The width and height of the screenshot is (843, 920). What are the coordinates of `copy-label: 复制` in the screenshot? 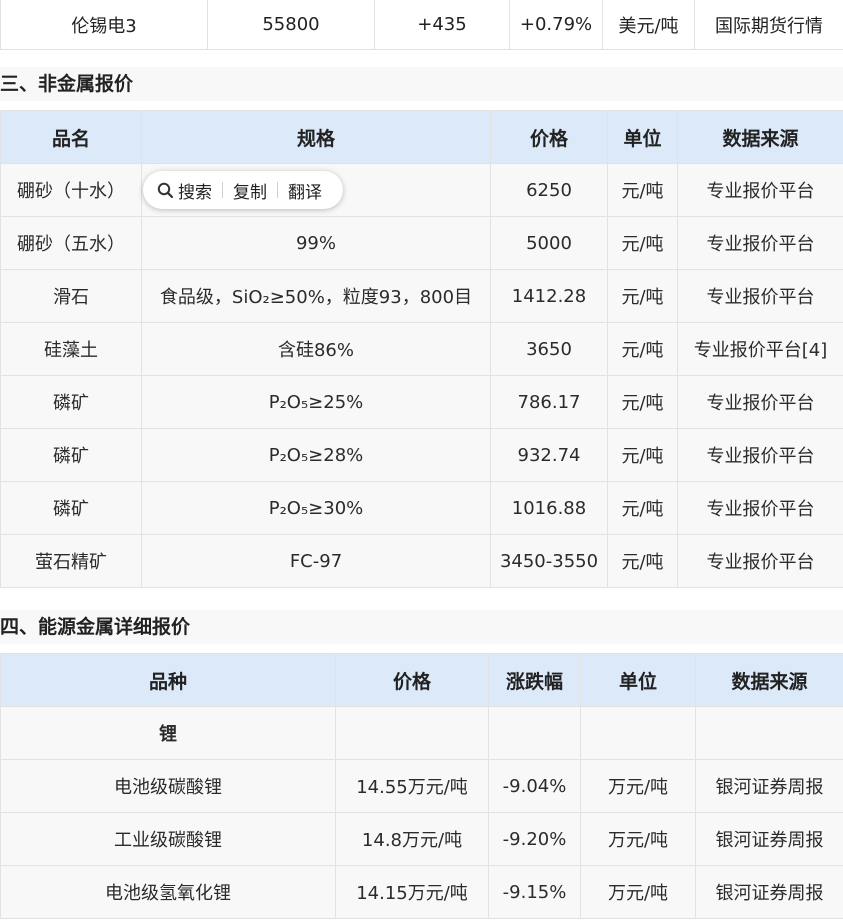 It's located at (250, 192).